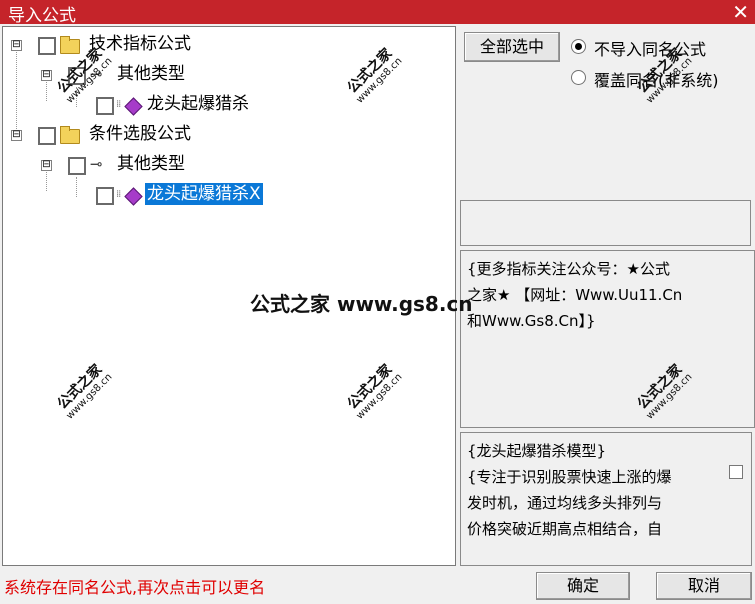 Image resolution: width=755 pixels, height=604 pixels. What do you see at coordinates (377, 13) in the screenshot?
I see `title-bar: 导入公式 ✕` at bounding box center [377, 13].